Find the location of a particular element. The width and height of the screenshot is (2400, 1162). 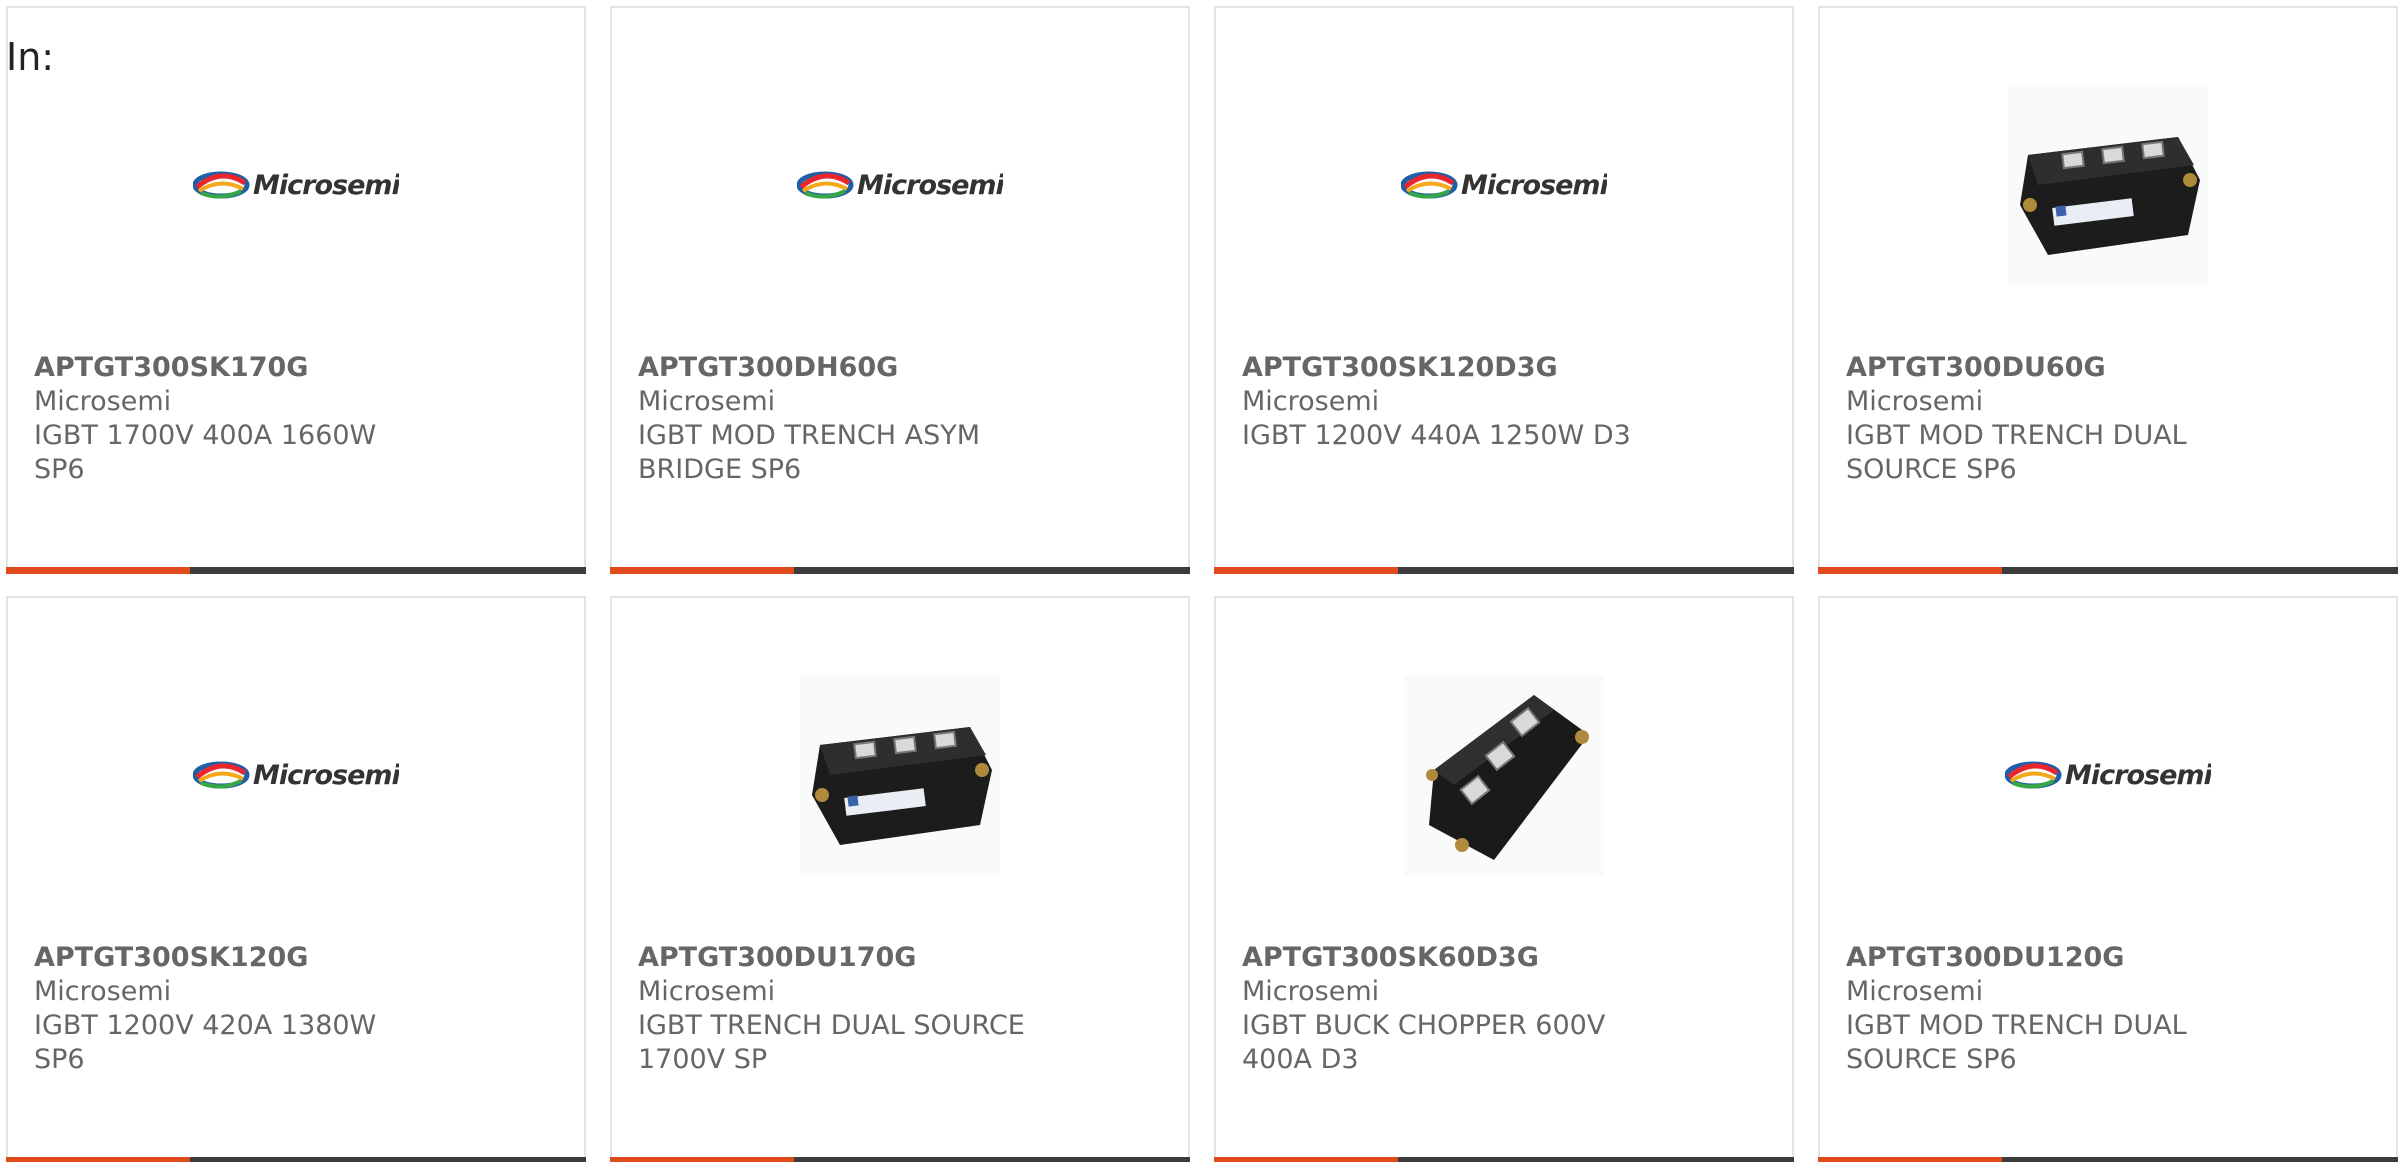

part-number: APTGT300SK170G is located at coordinates (229, 368).